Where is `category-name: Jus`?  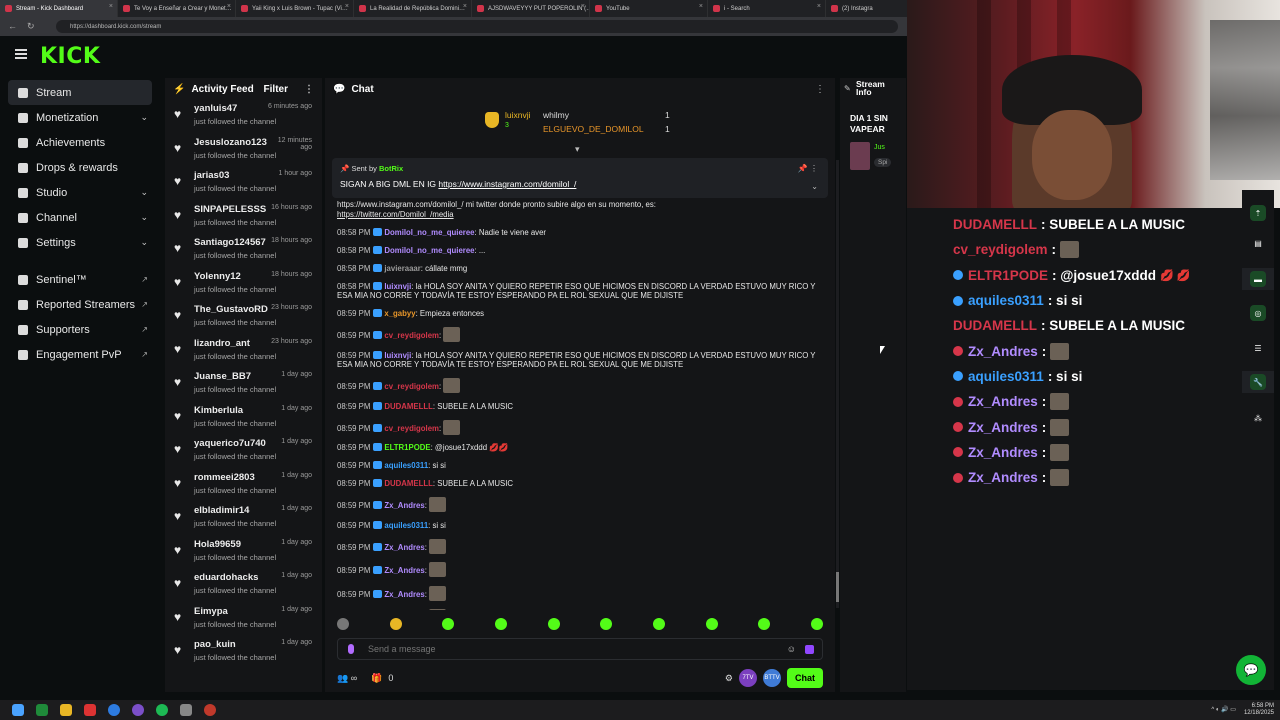 category-name: Jus is located at coordinates (879, 147).